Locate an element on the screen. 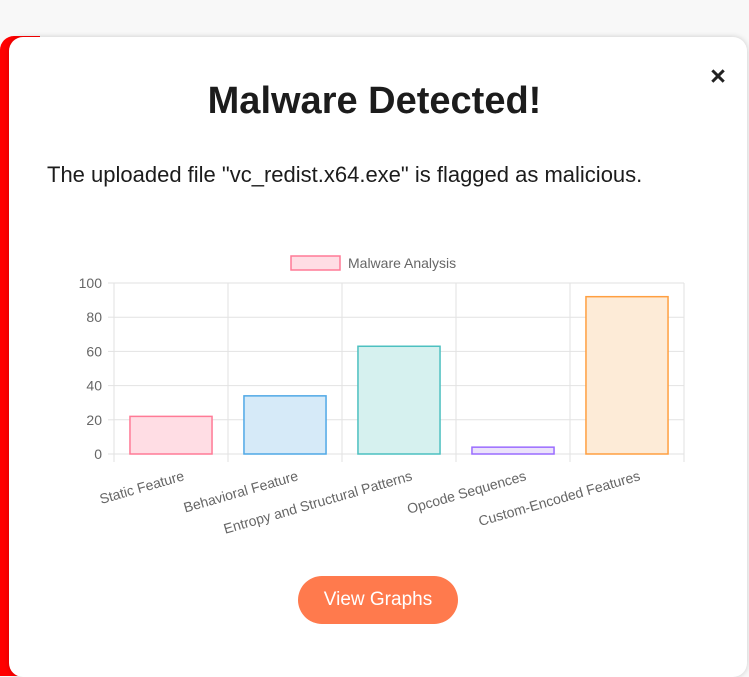 This screenshot has height=677, width=749. y-tick-label: 0 is located at coordinates (98, 454).